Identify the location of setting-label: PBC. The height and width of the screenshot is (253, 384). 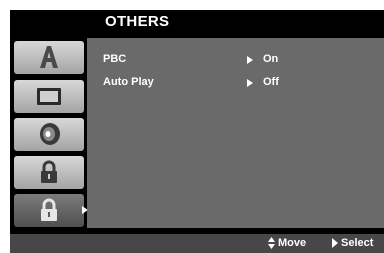
(115, 59).